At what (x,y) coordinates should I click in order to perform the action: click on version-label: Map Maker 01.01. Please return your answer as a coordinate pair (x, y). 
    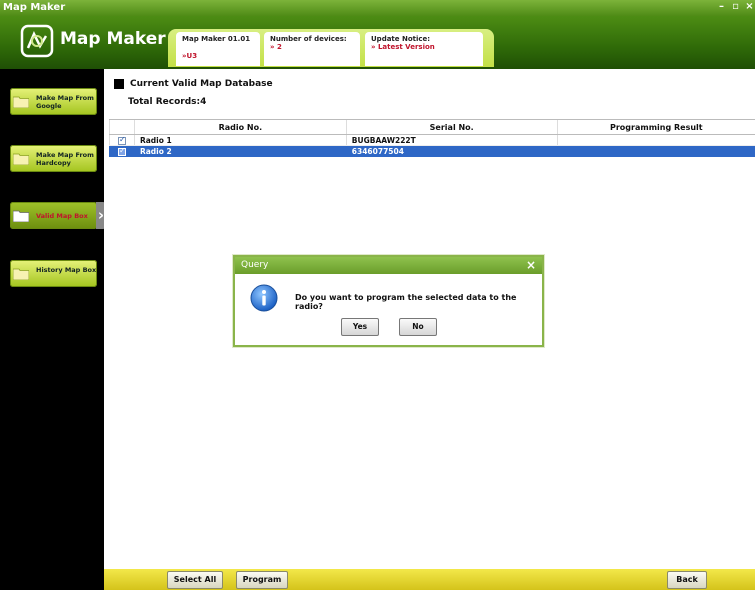
    Looking at the image, I should click on (216, 39).